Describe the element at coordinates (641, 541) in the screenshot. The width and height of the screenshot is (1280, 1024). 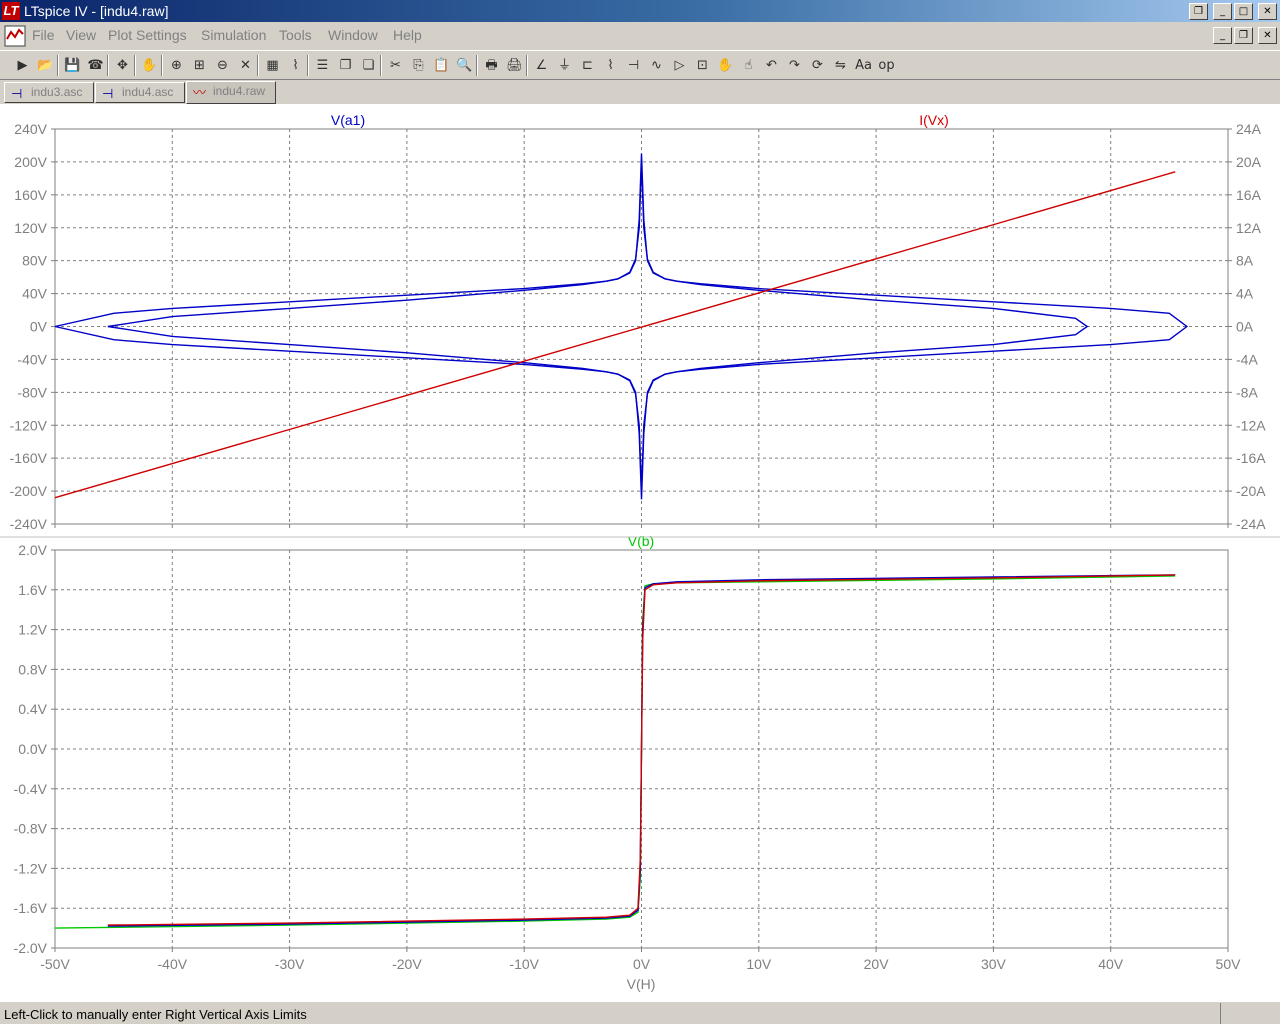
I see `trace-label-vb: V(b)` at that location.